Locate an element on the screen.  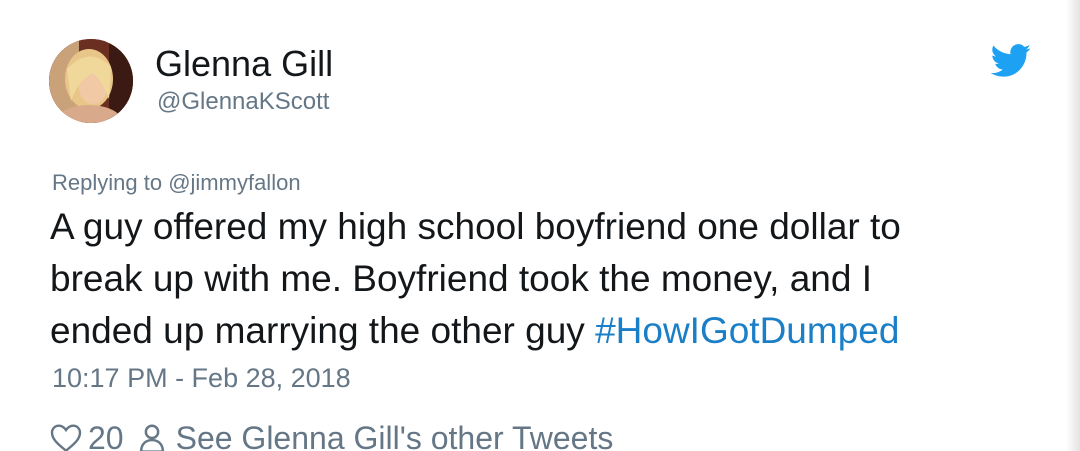
replying-to: Replying to @jimmyfallon is located at coordinates (176, 183).